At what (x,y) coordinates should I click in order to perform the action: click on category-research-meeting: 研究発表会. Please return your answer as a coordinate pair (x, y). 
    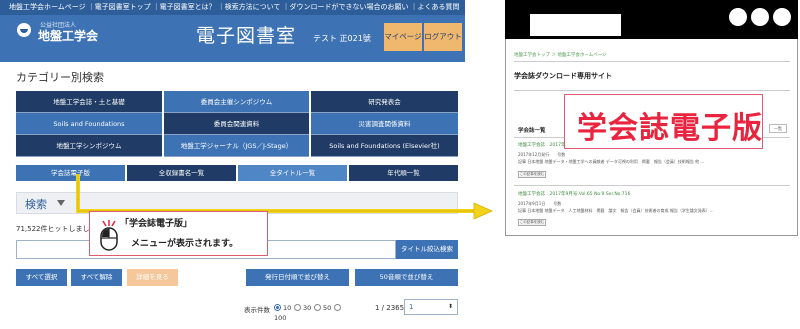
    Looking at the image, I should click on (384, 102).